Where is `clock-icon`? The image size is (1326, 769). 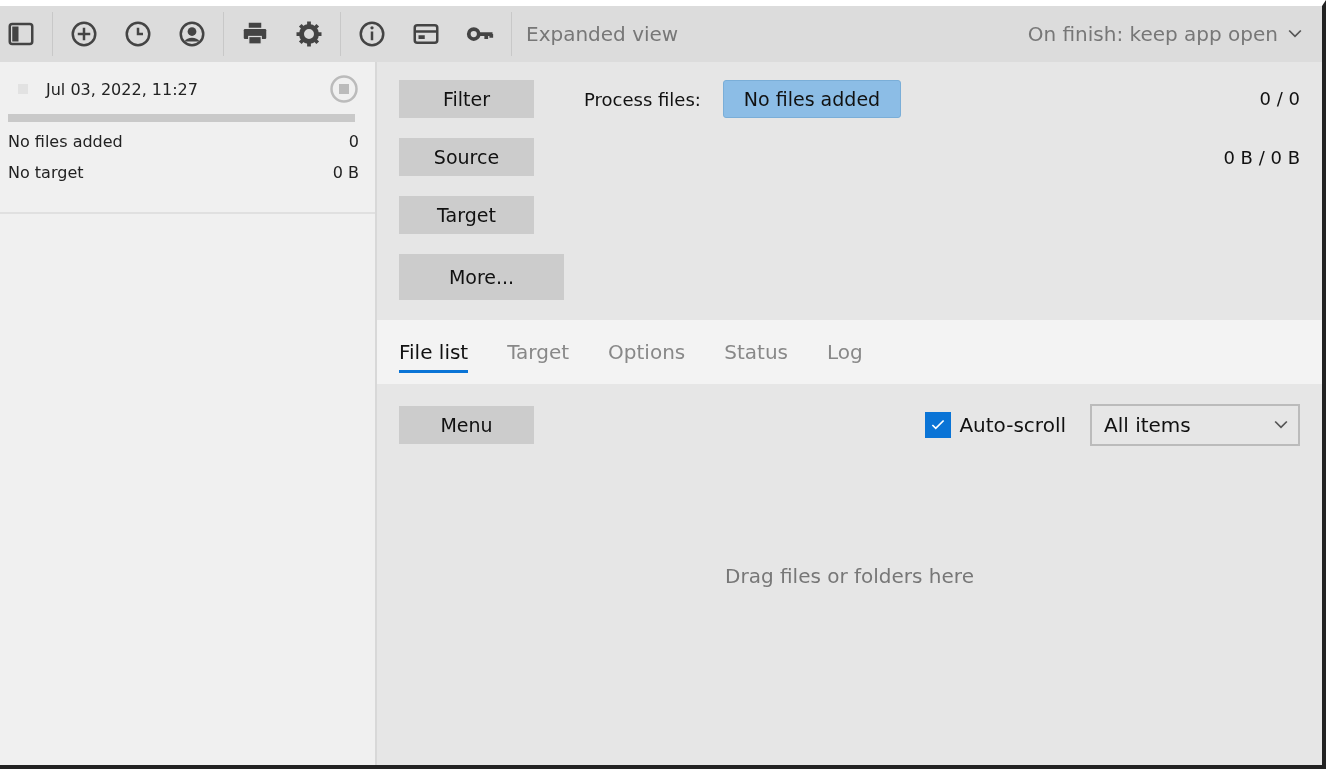
clock-icon is located at coordinates (138, 34).